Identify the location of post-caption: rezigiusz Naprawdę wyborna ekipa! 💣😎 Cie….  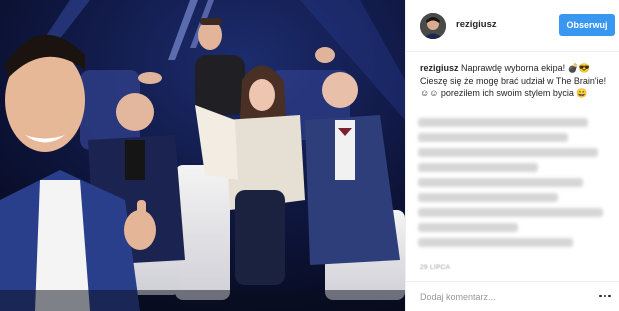
(514, 81).